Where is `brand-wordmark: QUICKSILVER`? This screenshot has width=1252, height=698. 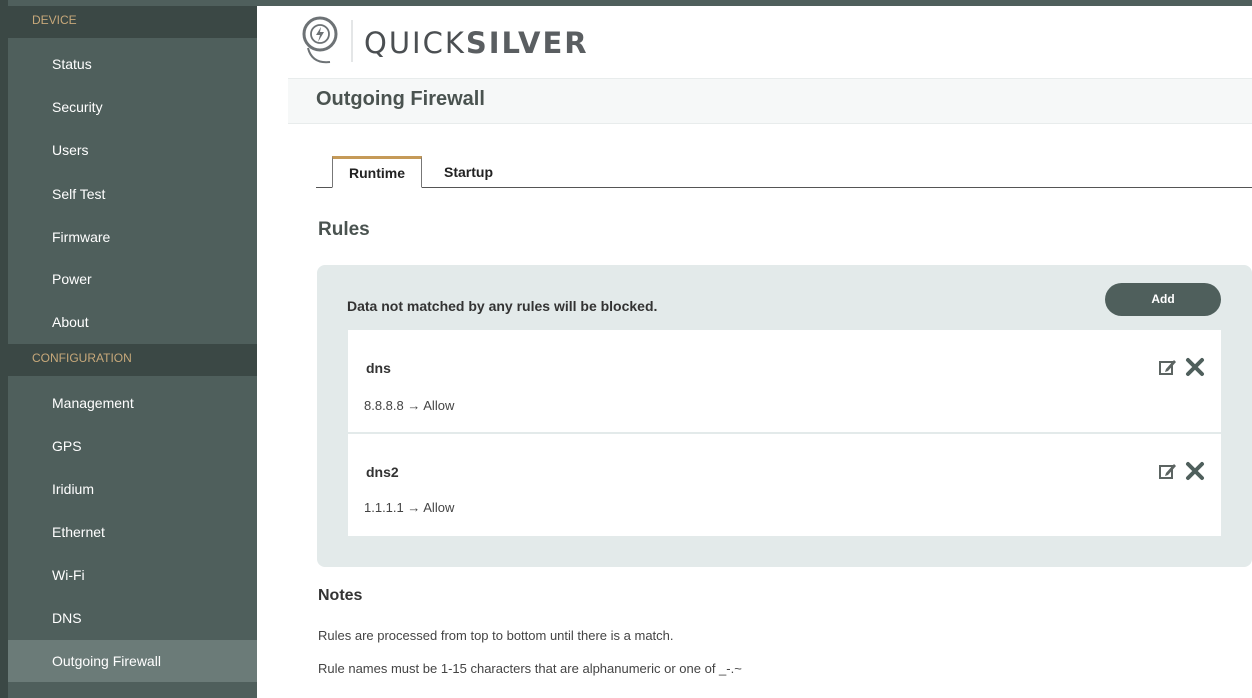
brand-wordmark: QUICKSILVER is located at coordinates (476, 43).